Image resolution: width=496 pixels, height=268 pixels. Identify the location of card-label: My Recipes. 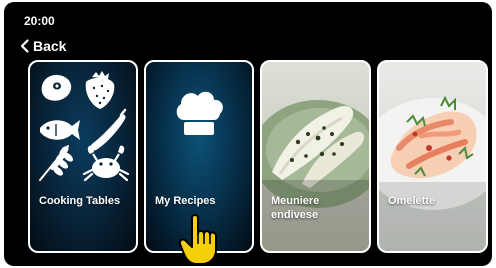
(185, 201).